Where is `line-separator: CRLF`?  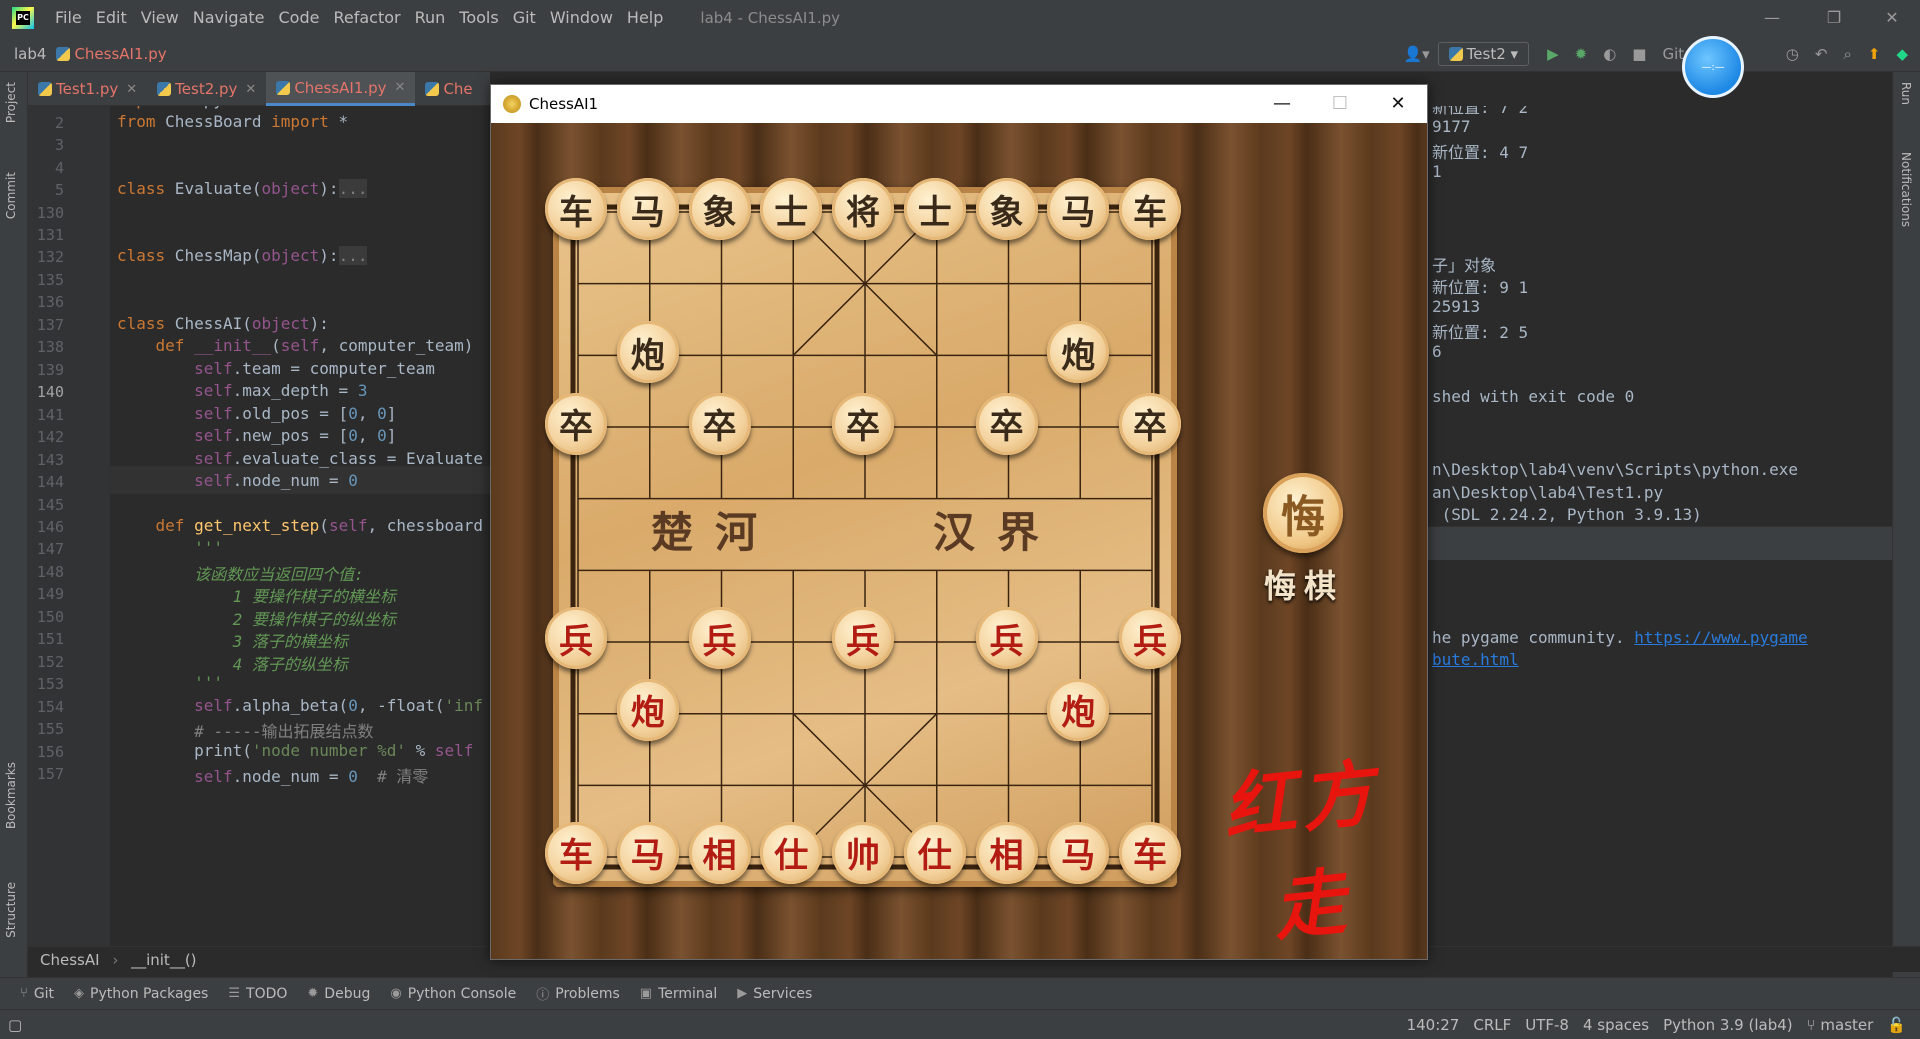
line-separator: CRLF is located at coordinates (1492, 1025).